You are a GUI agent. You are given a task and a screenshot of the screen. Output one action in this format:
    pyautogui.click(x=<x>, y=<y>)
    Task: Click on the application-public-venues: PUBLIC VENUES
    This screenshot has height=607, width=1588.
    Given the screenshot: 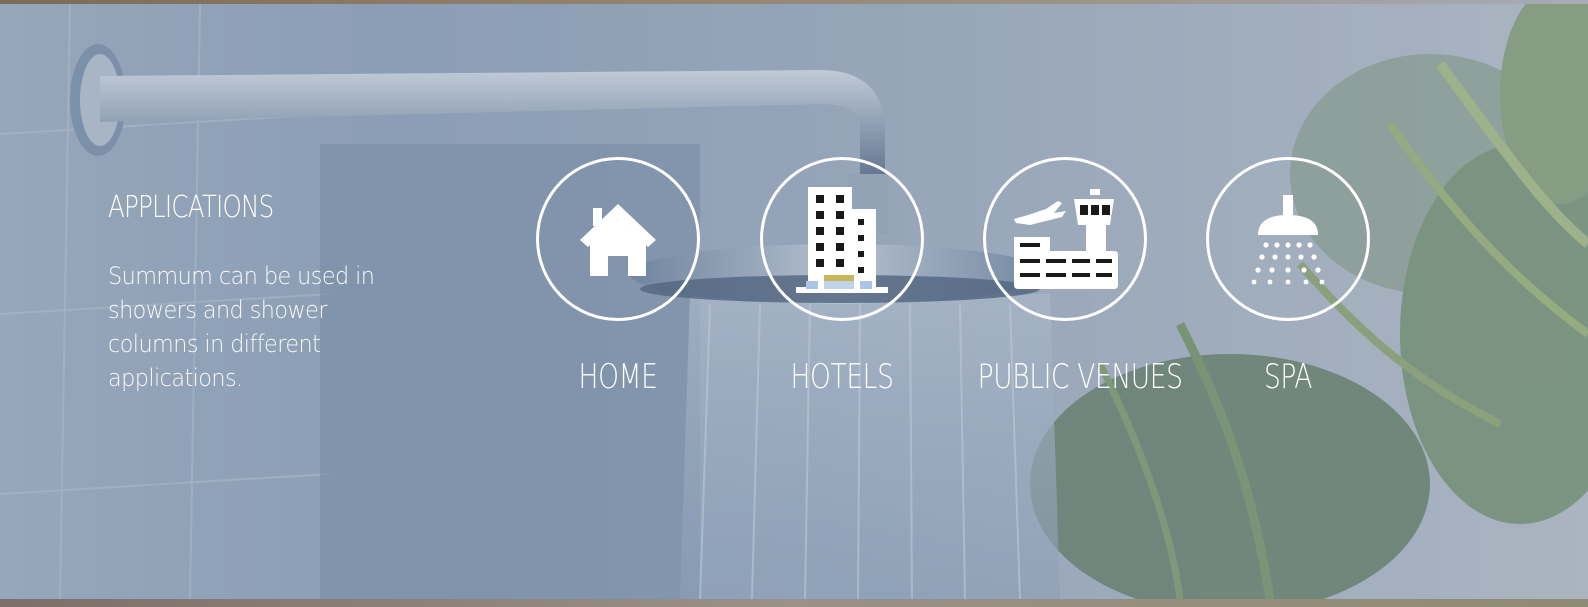 What is the action you would take?
    pyautogui.click(x=1068, y=277)
    